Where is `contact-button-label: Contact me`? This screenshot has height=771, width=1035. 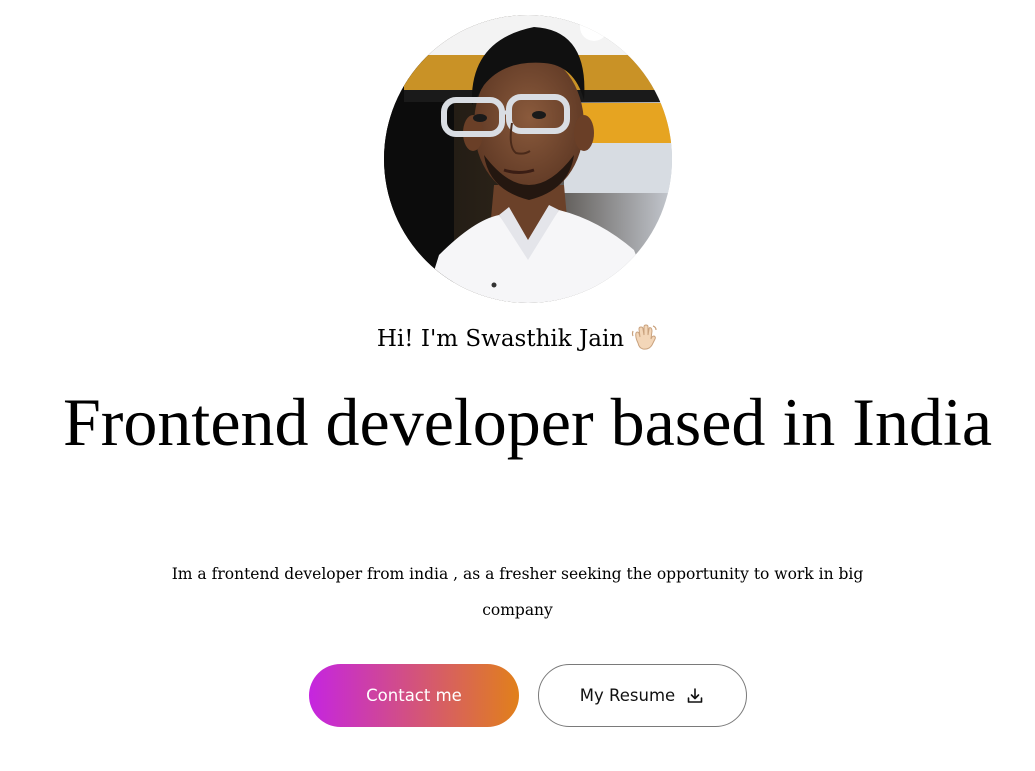
contact-button-label: Contact me is located at coordinates (414, 695).